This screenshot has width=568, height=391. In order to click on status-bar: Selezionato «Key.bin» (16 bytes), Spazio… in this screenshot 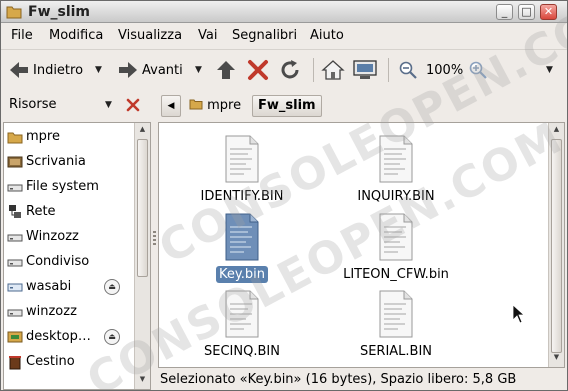, I will do `click(338, 379)`.